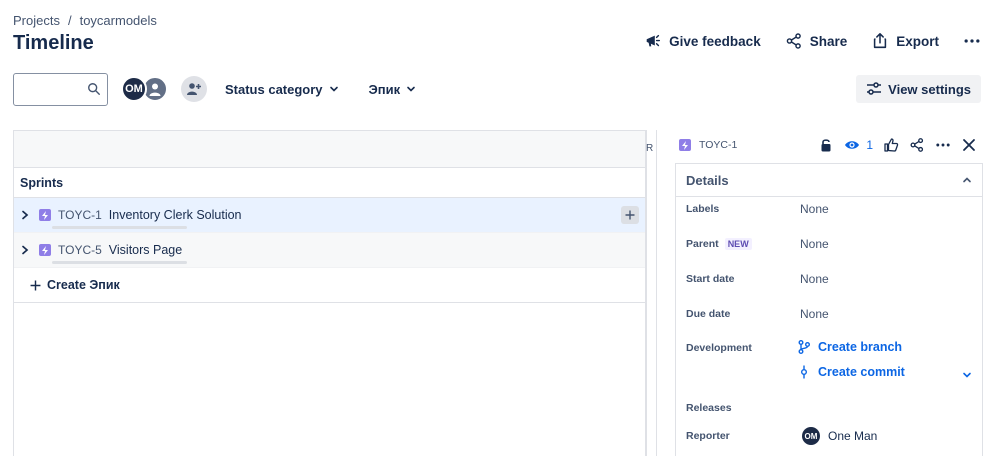 The width and height of the screenshot is (999, 456). What do you see at coordinates (811, 436) in the screenshot?
I see `reporter-avatar: OM` at bounding box center [811, 436].